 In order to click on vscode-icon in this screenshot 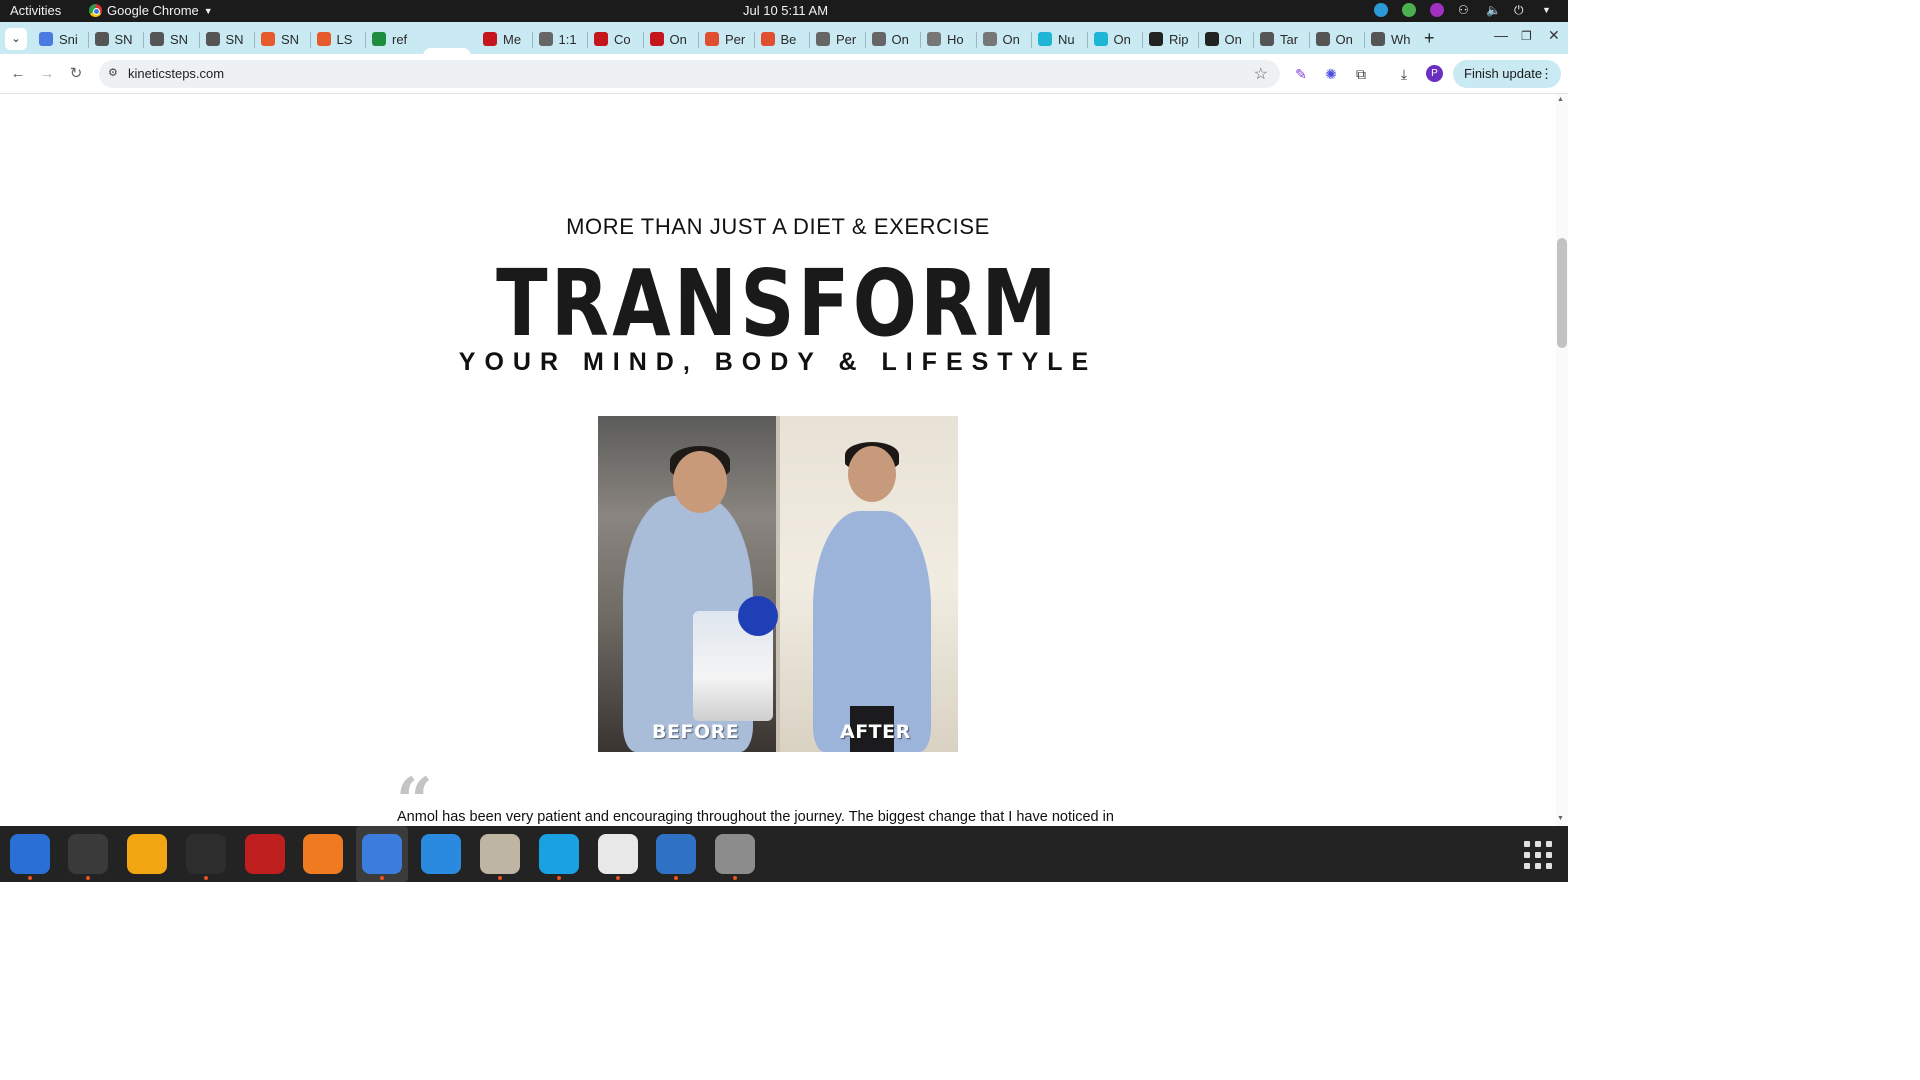, I will do `click(441, 854)`.